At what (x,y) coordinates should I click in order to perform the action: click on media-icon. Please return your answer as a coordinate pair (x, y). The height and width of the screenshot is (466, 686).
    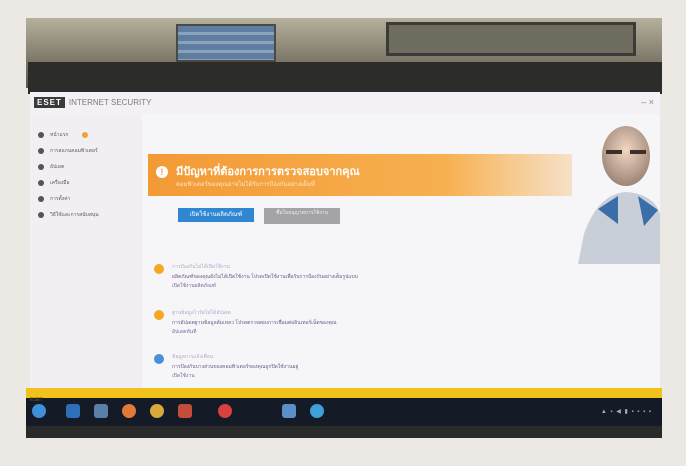
    Looking at the image, I should click on (129, 411).